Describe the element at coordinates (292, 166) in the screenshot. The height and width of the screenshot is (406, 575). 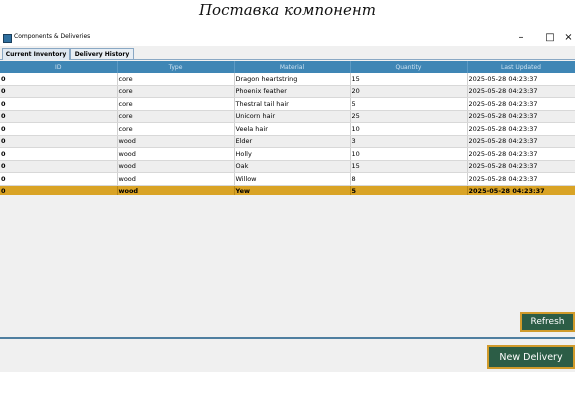
I see `cell-material: Oak` at that location.